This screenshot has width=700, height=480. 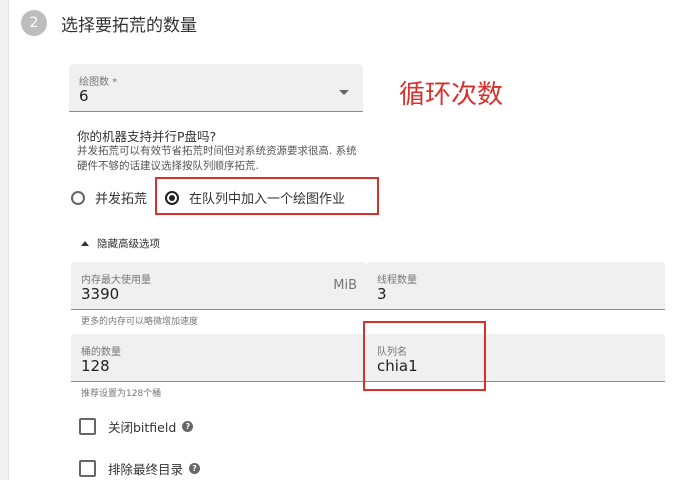 What do you see at coordinates (345, 285) in the screenshot?
I see `memory-unit: MiB` at bounding box center [345, 285].